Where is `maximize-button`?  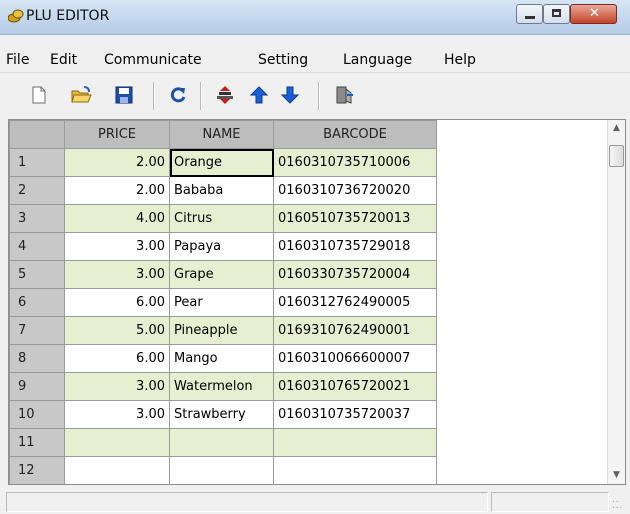 maximize-button is located at coordinates (556, 14).